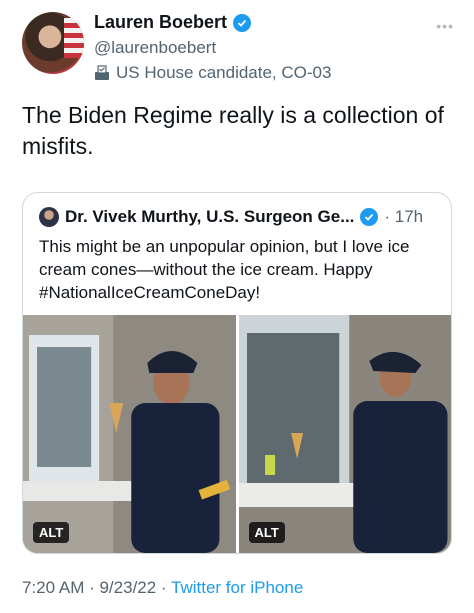 This screenshot has height=613, width=474. I want to click on author-name-row: Lauren Boebert, so click(173, 22).